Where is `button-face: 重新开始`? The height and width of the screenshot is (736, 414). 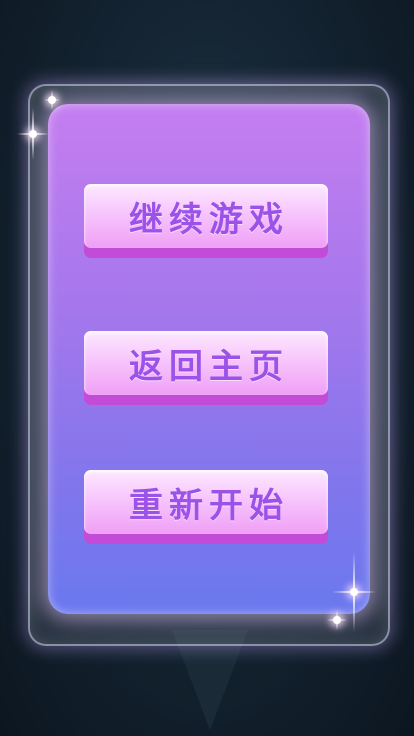
button-face: 重新开始 is located at coordinates (206, 502).